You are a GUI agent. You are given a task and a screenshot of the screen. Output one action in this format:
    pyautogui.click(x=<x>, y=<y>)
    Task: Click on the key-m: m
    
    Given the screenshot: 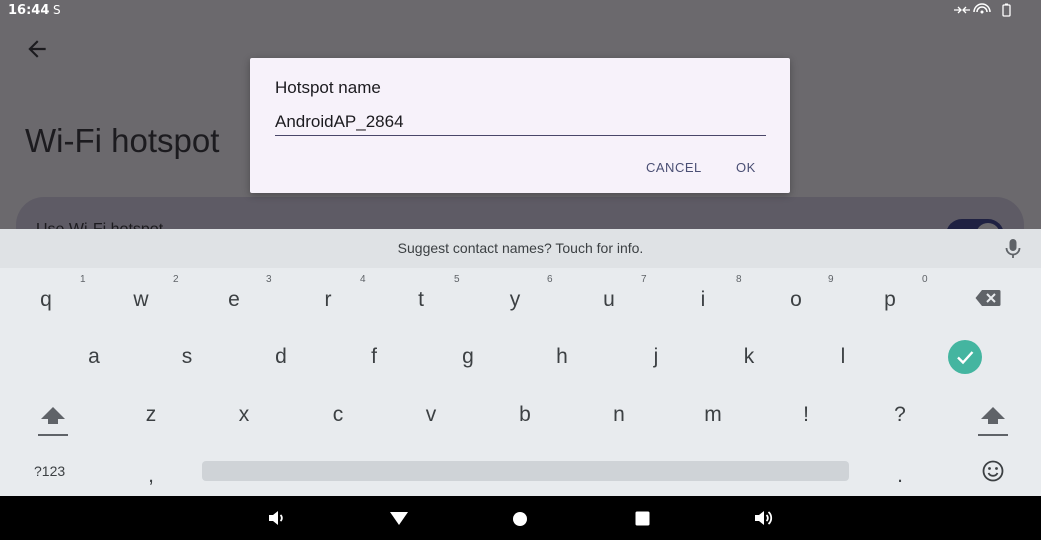 What is the action you would take?
    pyautogui.click(x=713, y=415)
    